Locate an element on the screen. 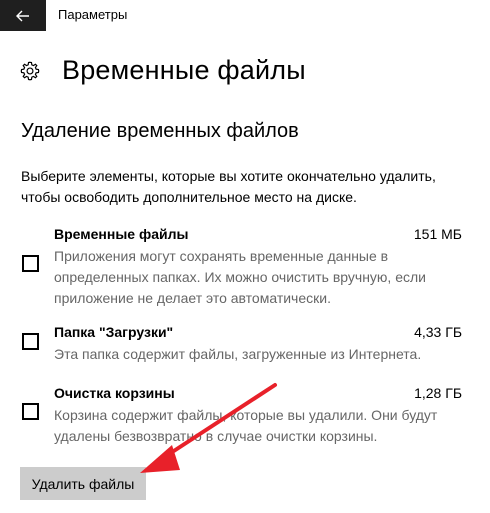  item-name: Папка "Загрузки" is located at coordinates (114, 332).